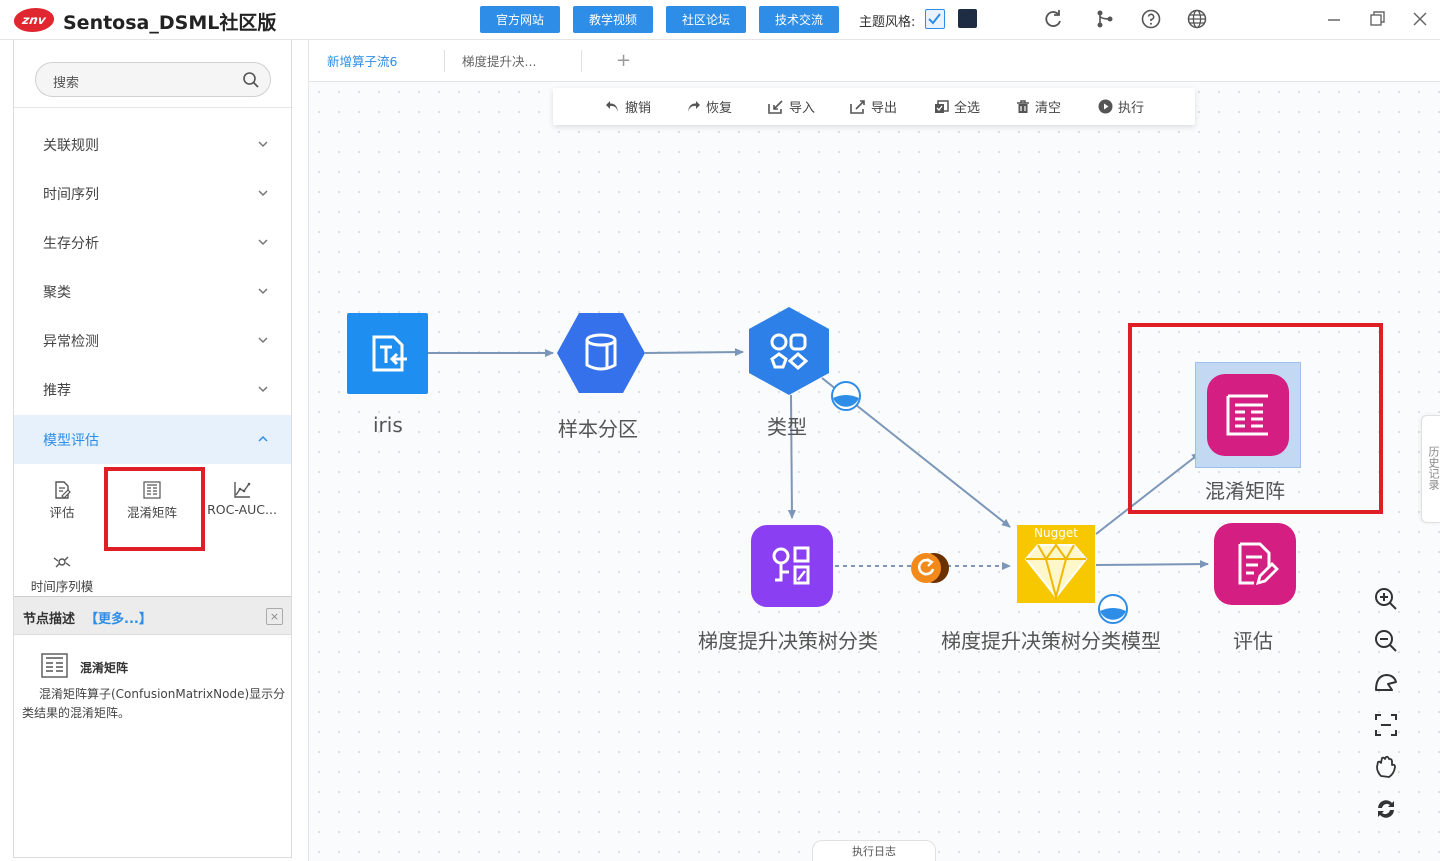  What do you see at coordinates (601, 353) in the screenshot?
I see `flow-node-sample-partition` at bounding box center [601, 353].